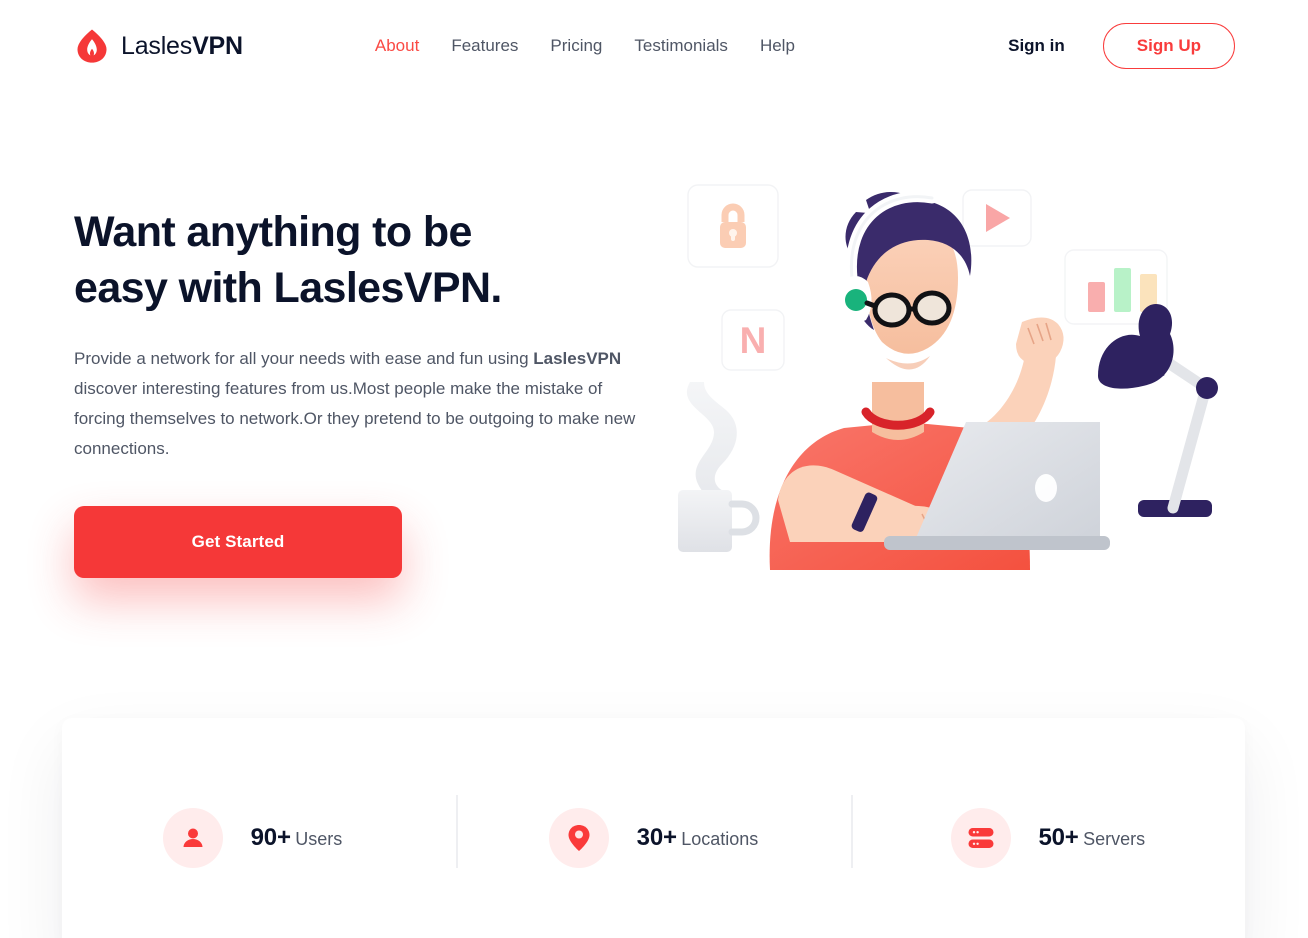 Image resolution: width=1308 pixels, height=938 pixels. What do you see at coordinates (319, 839) in the screenshot?
I see `stat-users-label: Users` at bounding box center [319, 839].